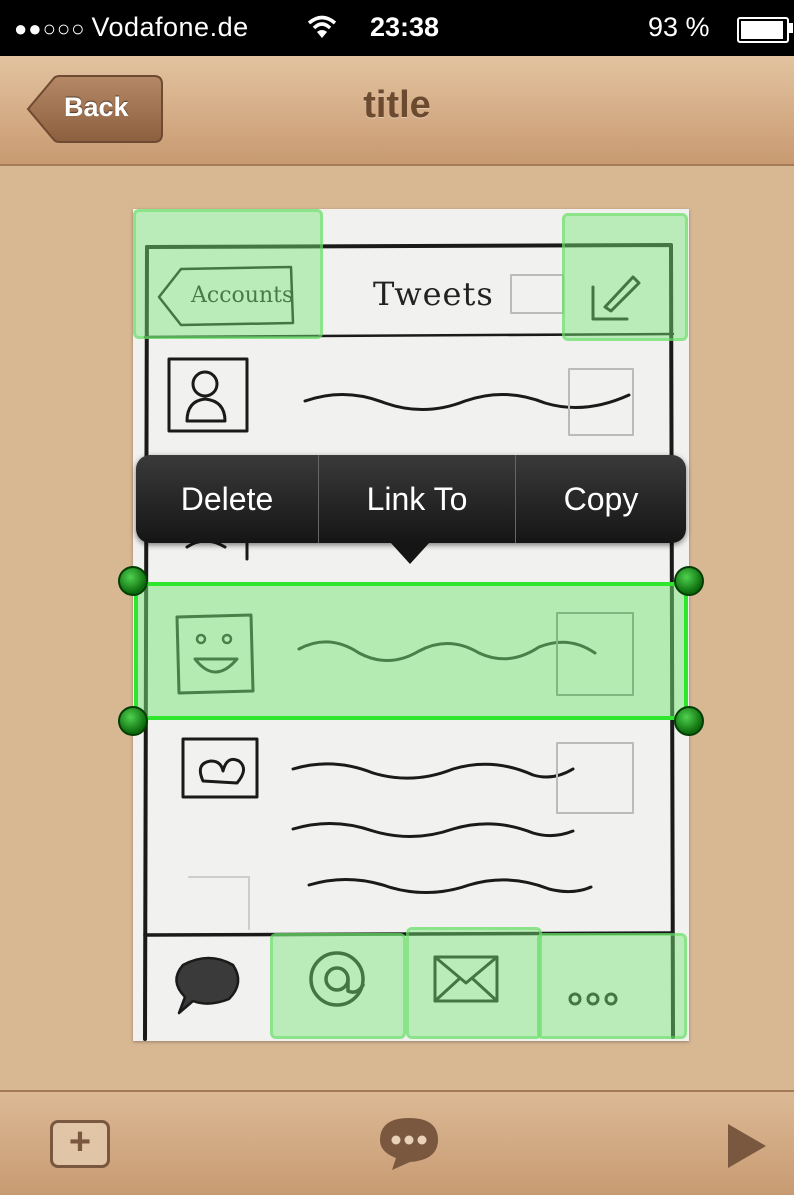 Image resolution: width=794 pixels, height=1195 pixels. What do you see at coordinates (50, 28) in the screenshot?
I see `signal-strength: ●●○○○` at bounding box center [50, 28].